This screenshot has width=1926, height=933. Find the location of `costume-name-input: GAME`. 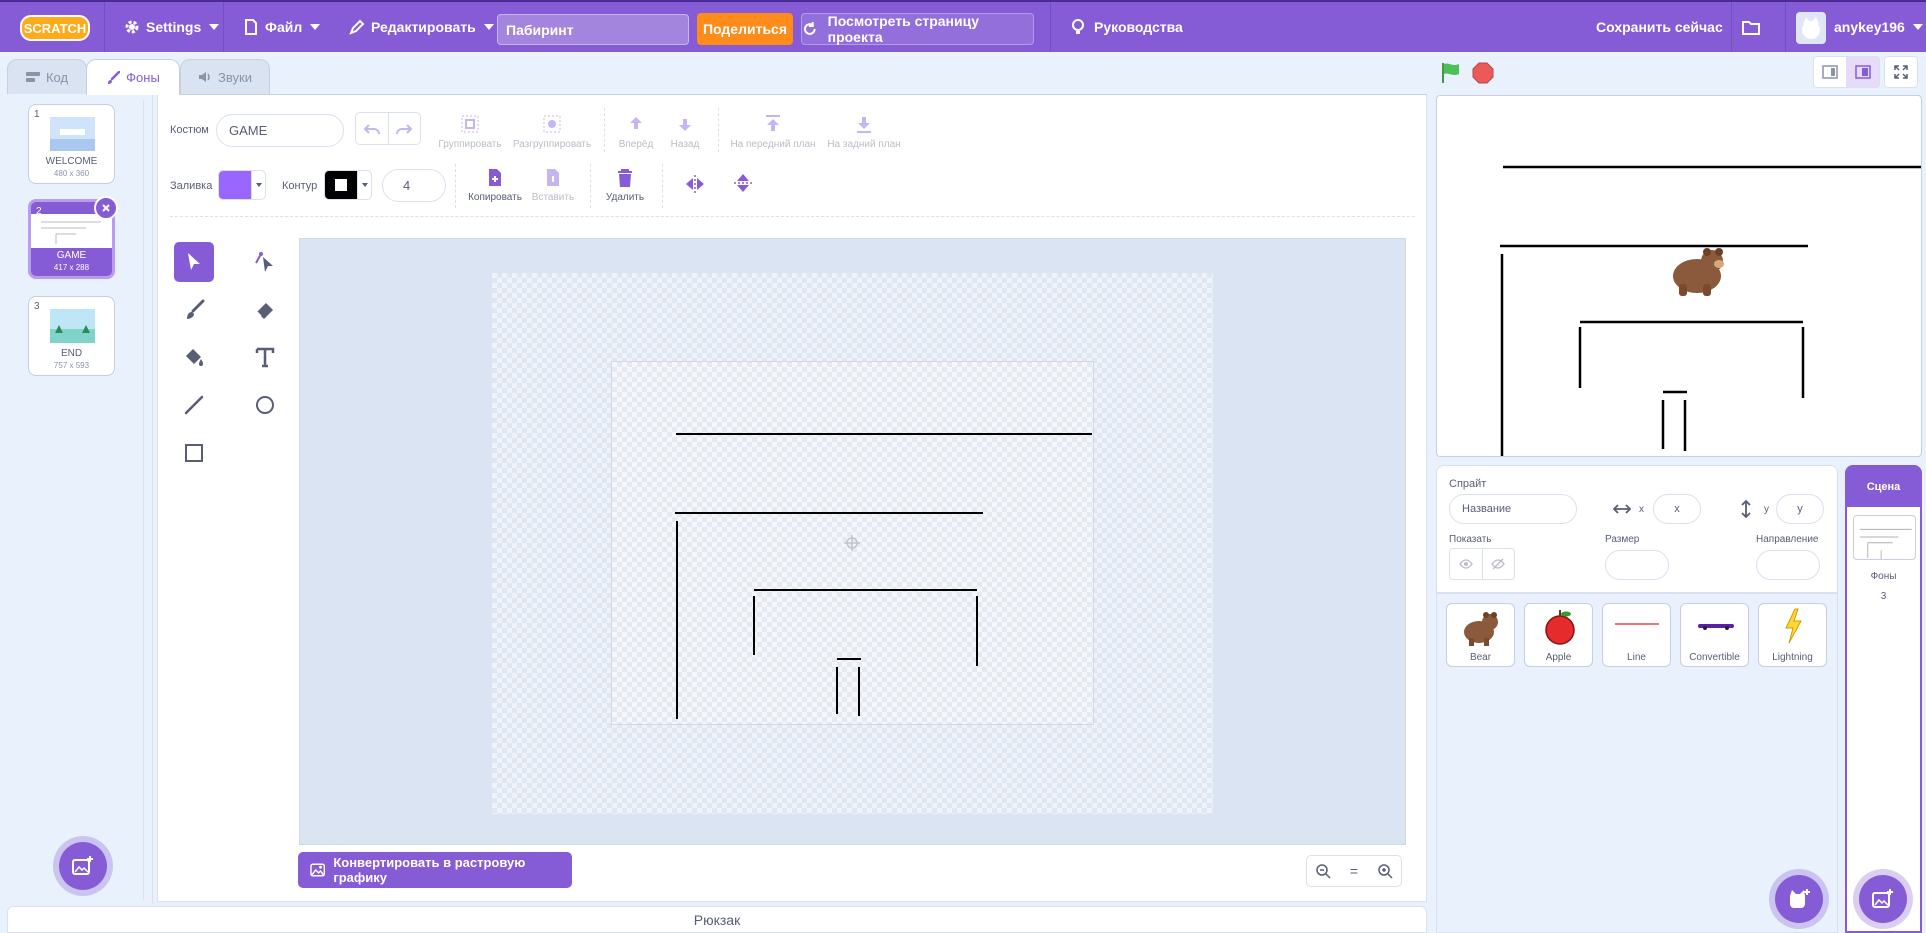

costume-name-input: GAME is located at coordinates (280, 130).